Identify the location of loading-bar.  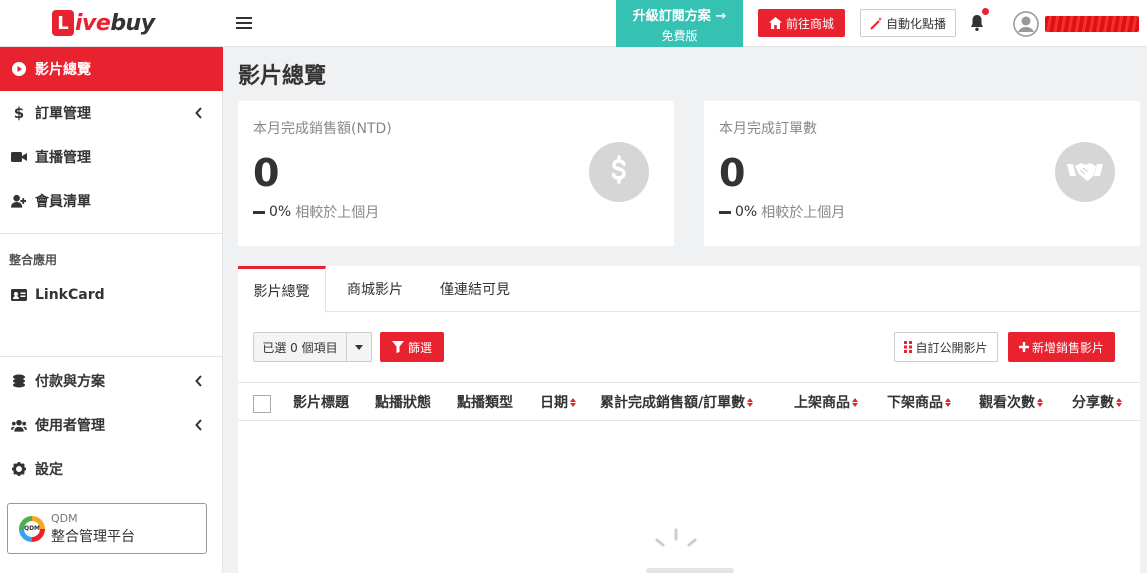
(690, 570).